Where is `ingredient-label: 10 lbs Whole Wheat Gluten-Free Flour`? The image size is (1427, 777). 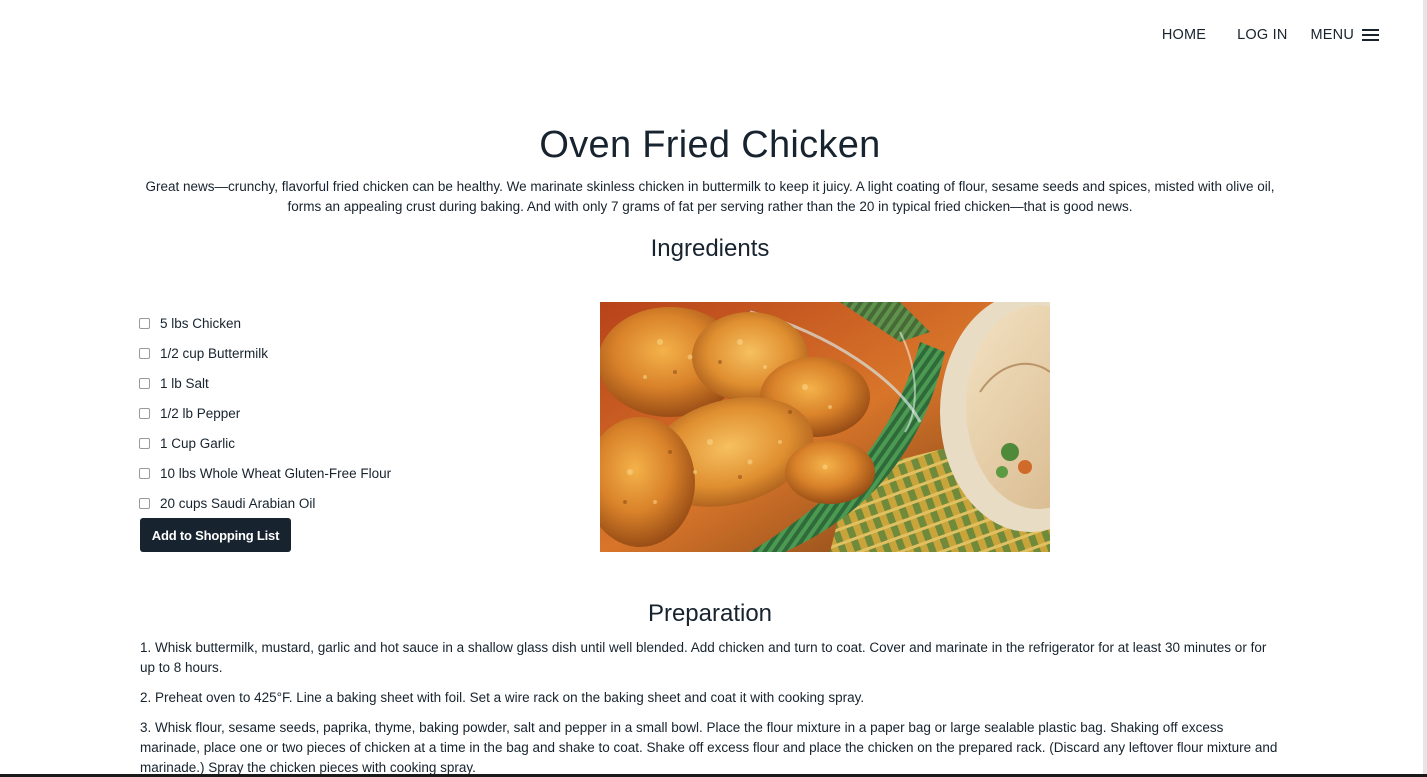
ingredient-label: 10 lbs Whole Wheat Gluten-Free Flour is located at coordinates (276, 473).